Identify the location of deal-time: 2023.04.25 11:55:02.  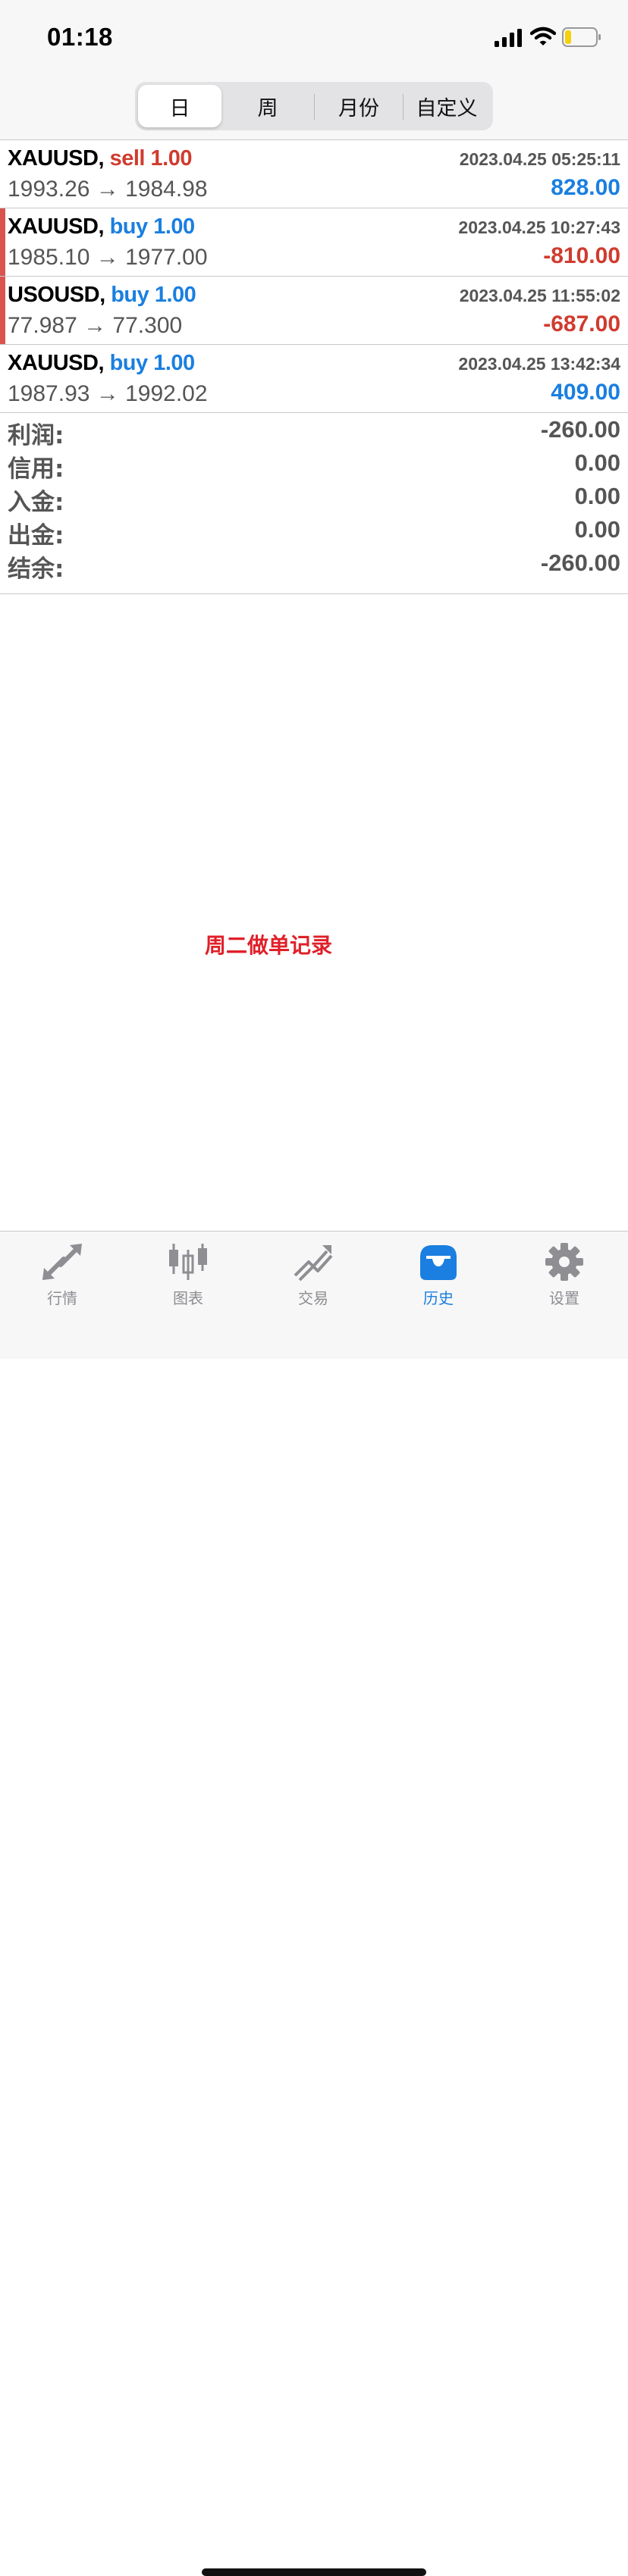
(539, 295).